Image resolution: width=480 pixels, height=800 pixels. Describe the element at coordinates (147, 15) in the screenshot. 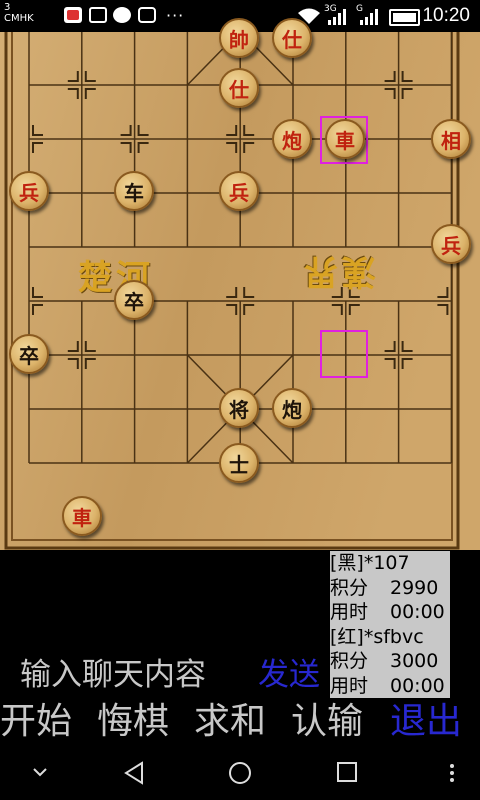

I see `message-icon` at that location.